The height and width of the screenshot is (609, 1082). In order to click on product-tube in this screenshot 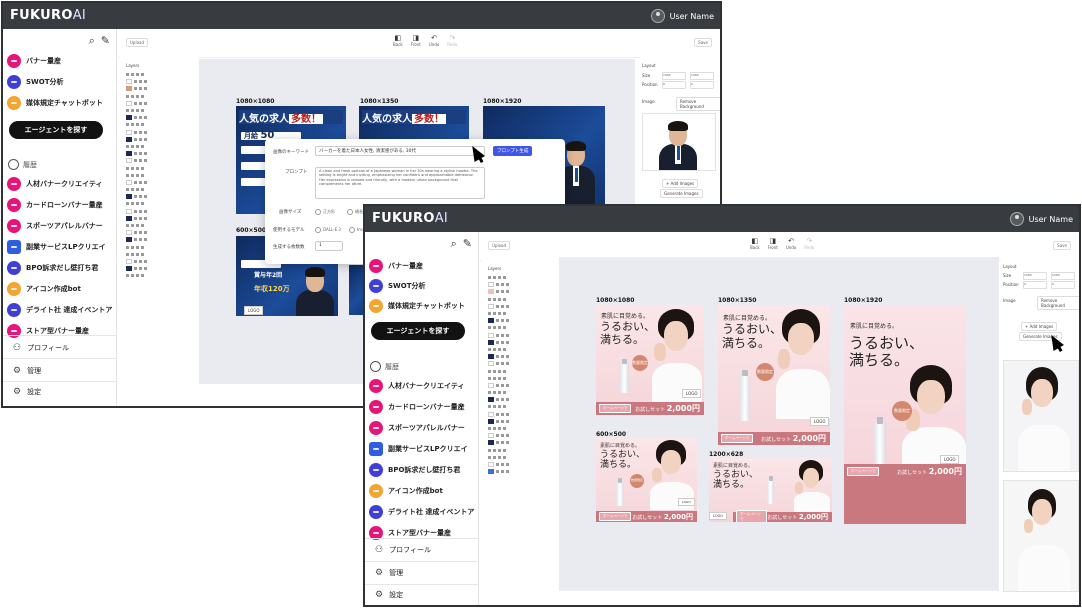, I will do `click(624, 378)`.